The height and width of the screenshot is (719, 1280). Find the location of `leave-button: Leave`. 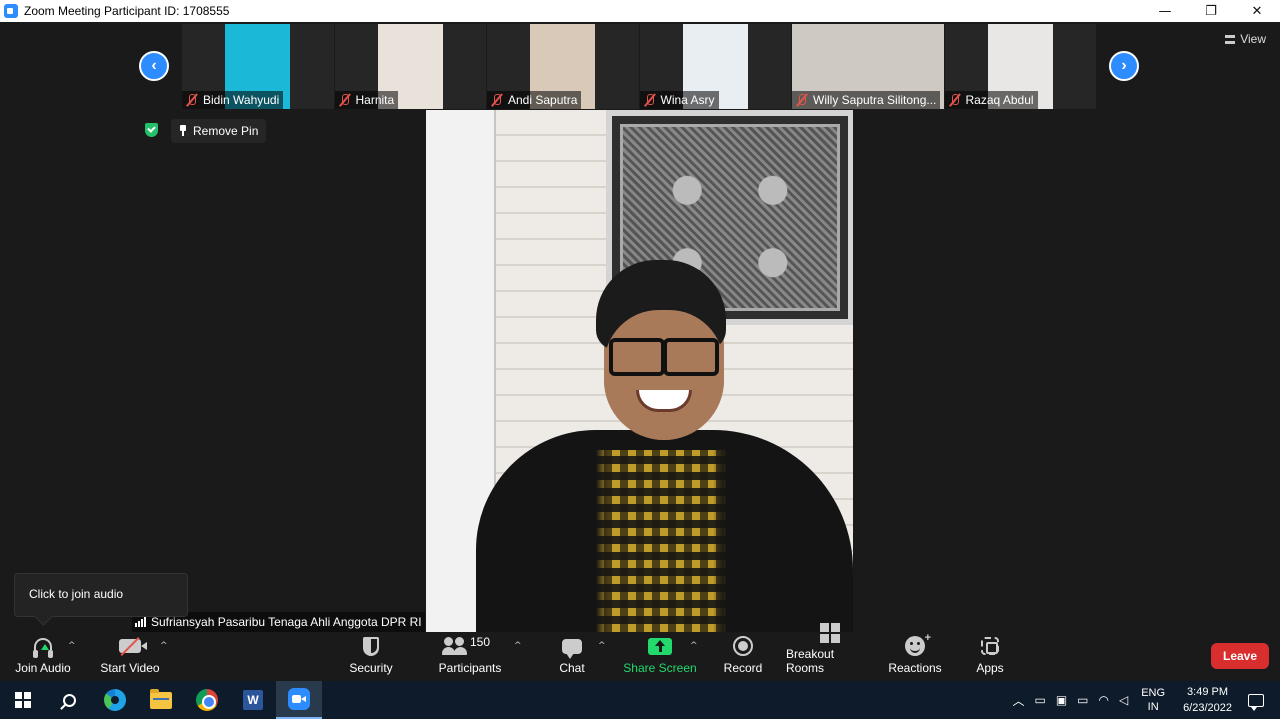

leave-button: Leave is located at coordinates (1240, 656).